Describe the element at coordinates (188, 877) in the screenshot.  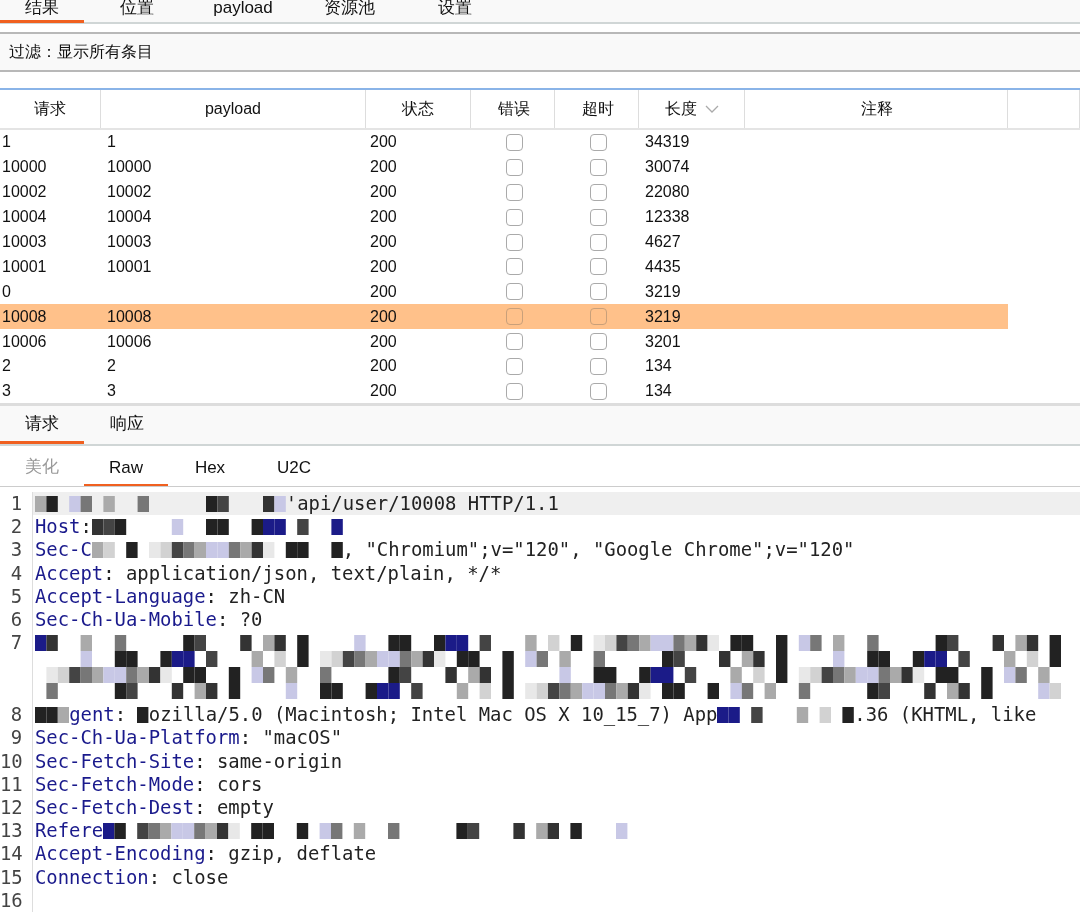
I see `code-text: : close` at that location.